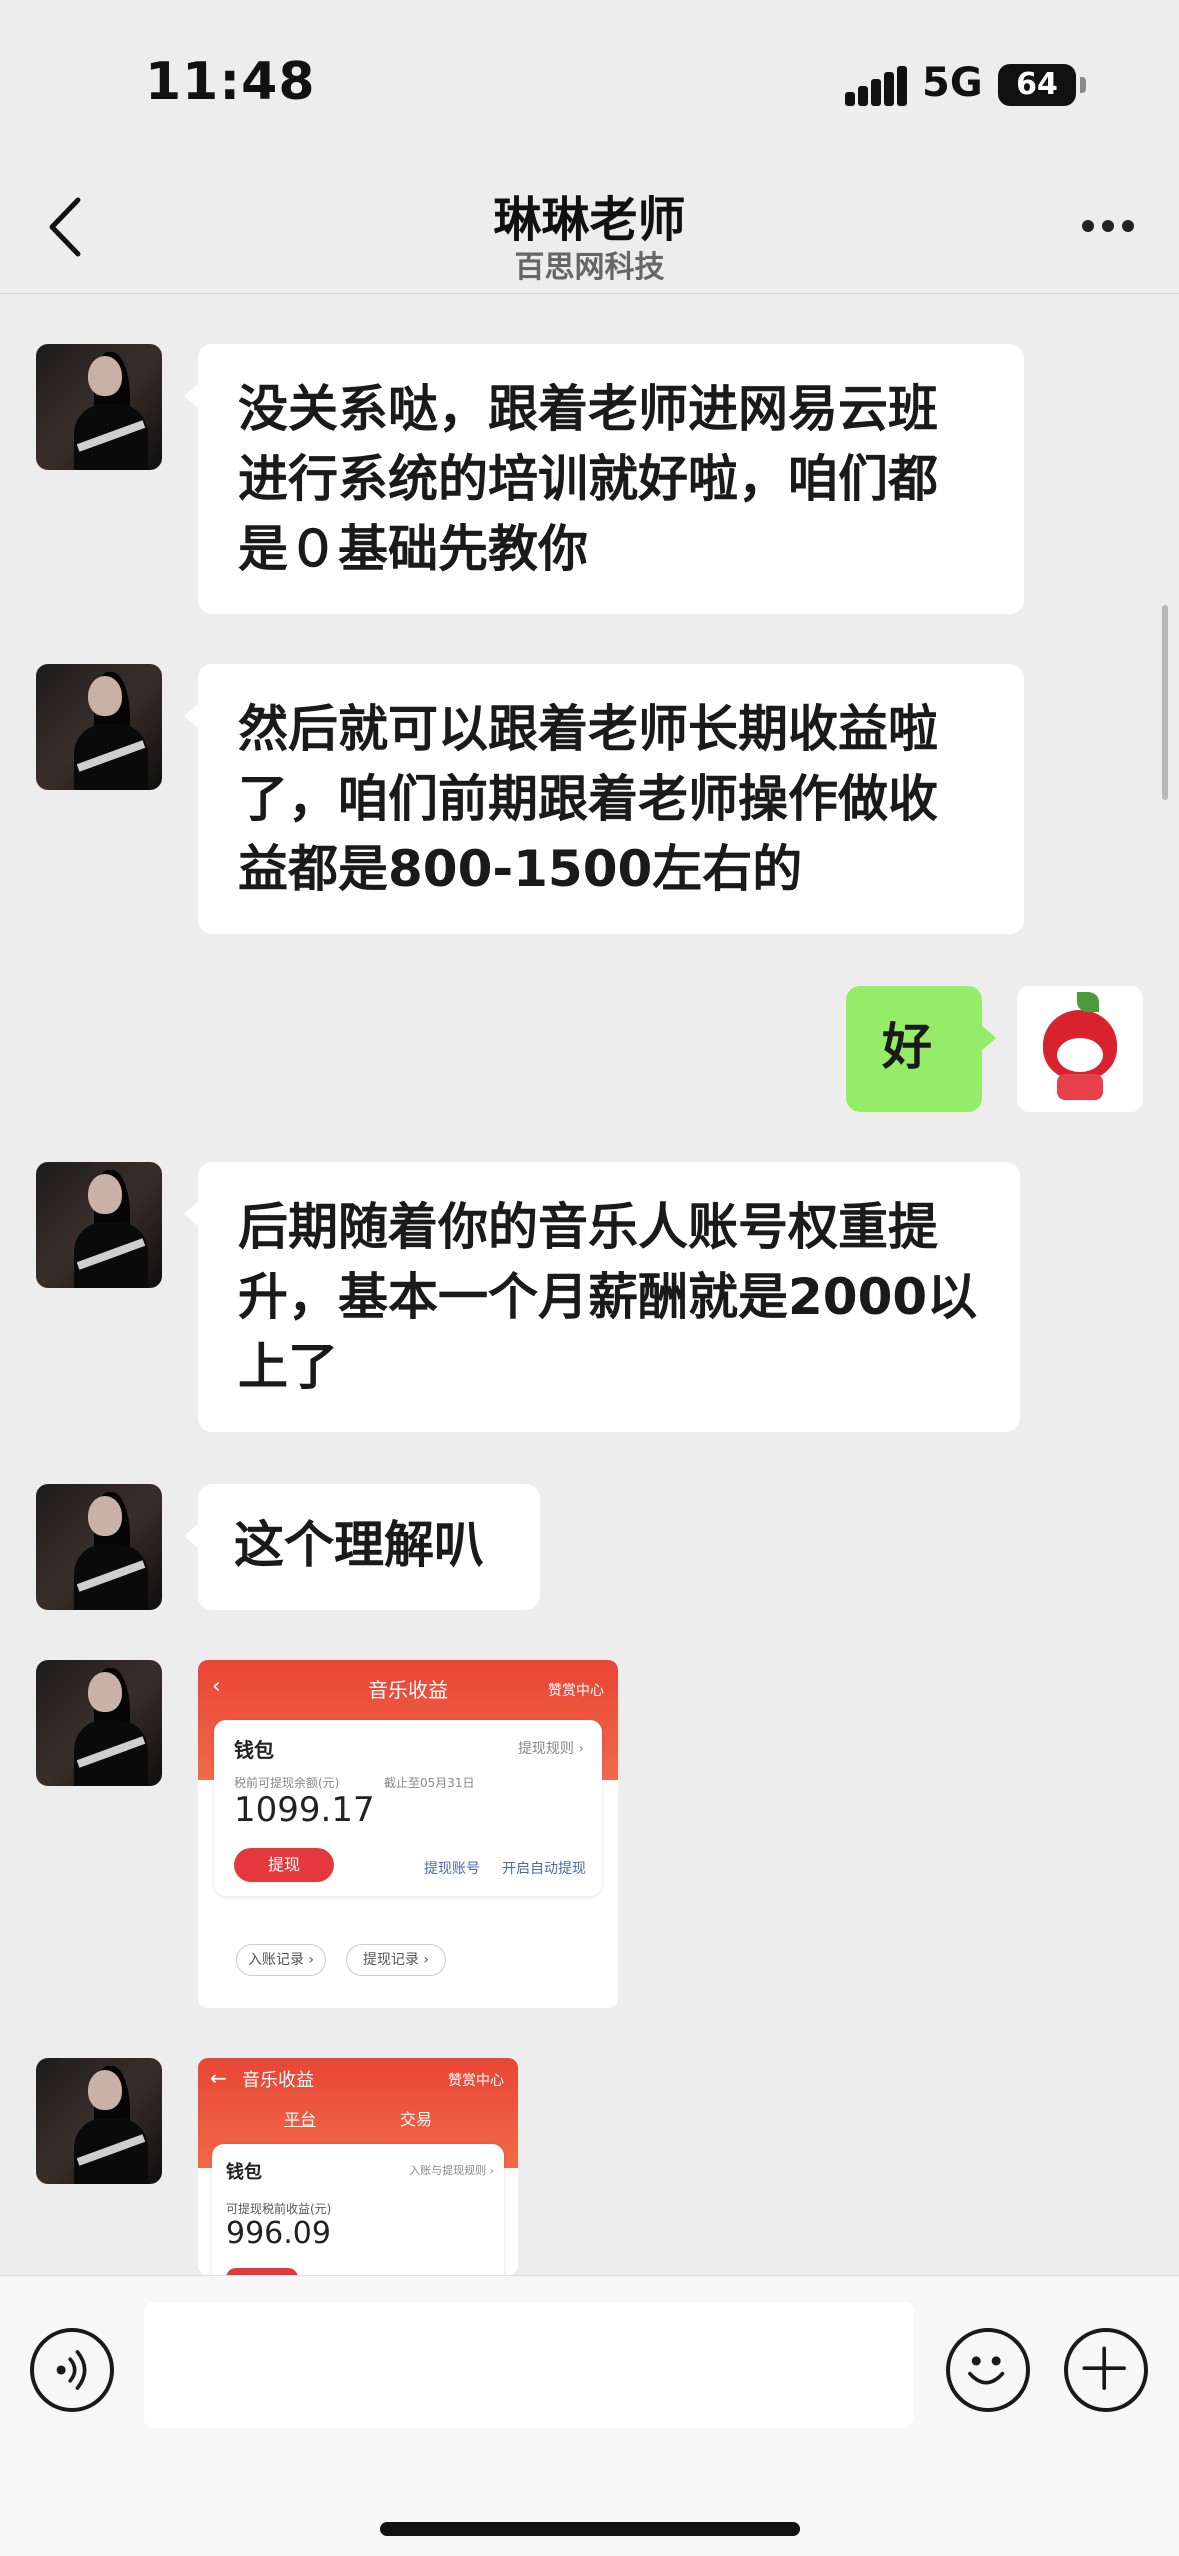 The width and height of the screenshot is (1179, 2556). What do you see at coordinates (362, 1547) in the screenshot?
I see `message-bubble: 这个理解叭` at bounding box center [362, 1547].